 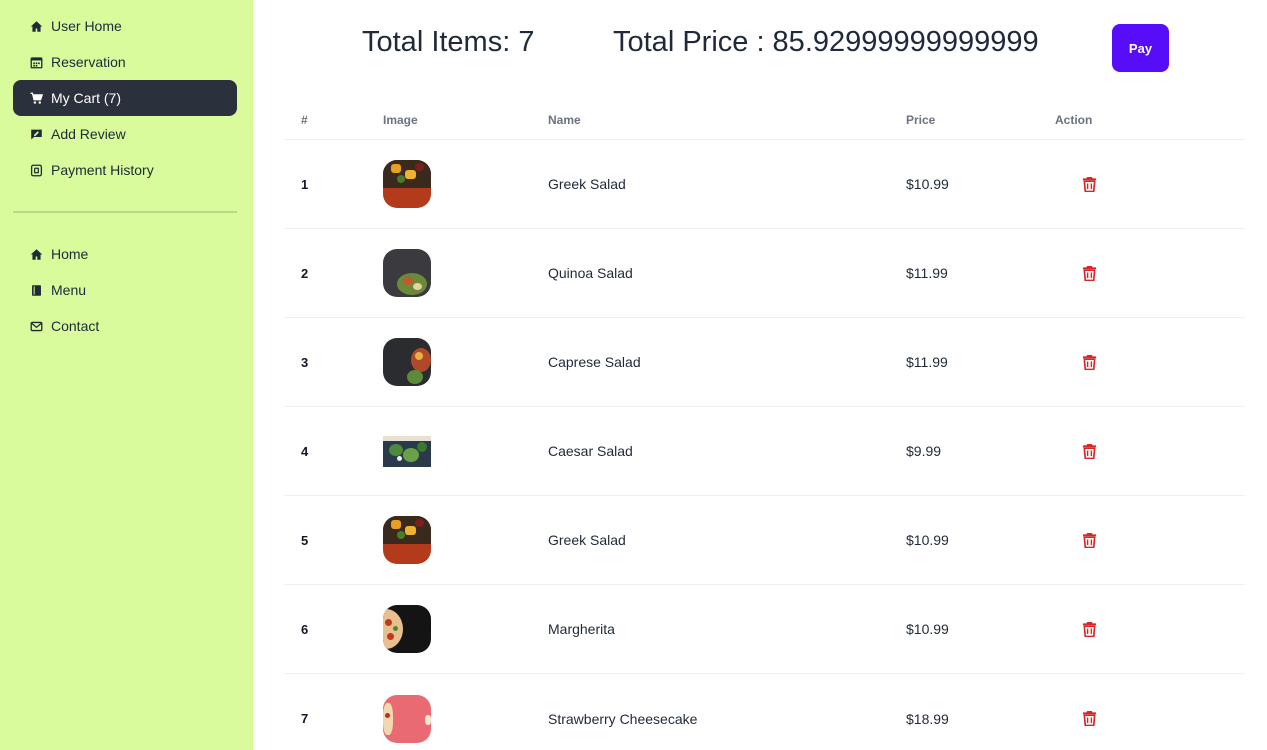 I want to click on row-number: 2, so click(x=305, y=273).